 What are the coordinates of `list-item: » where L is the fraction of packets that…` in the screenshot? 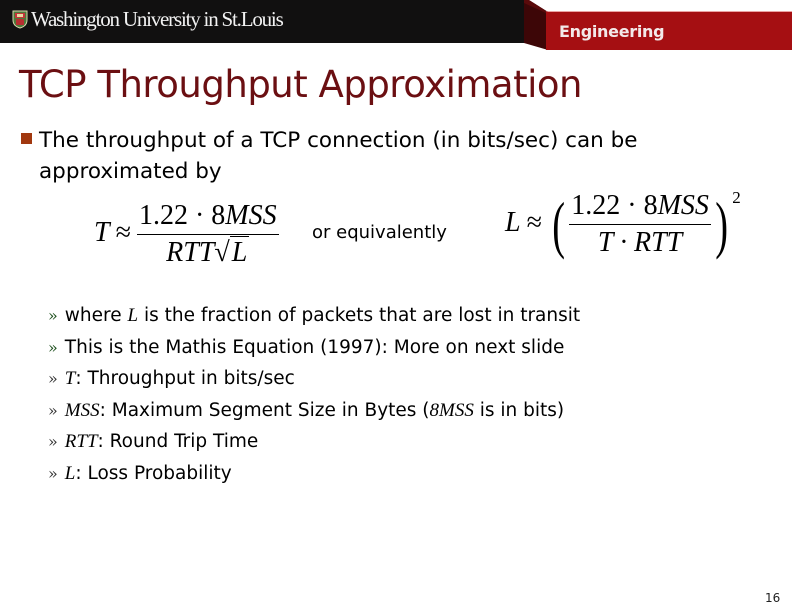 It's located at (314, 320).